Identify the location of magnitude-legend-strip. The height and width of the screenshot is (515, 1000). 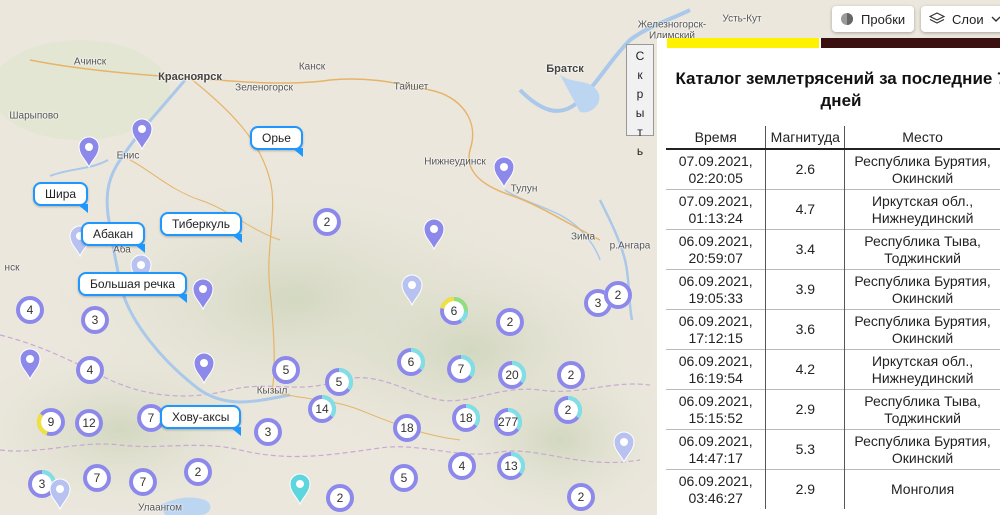
(833, 43).